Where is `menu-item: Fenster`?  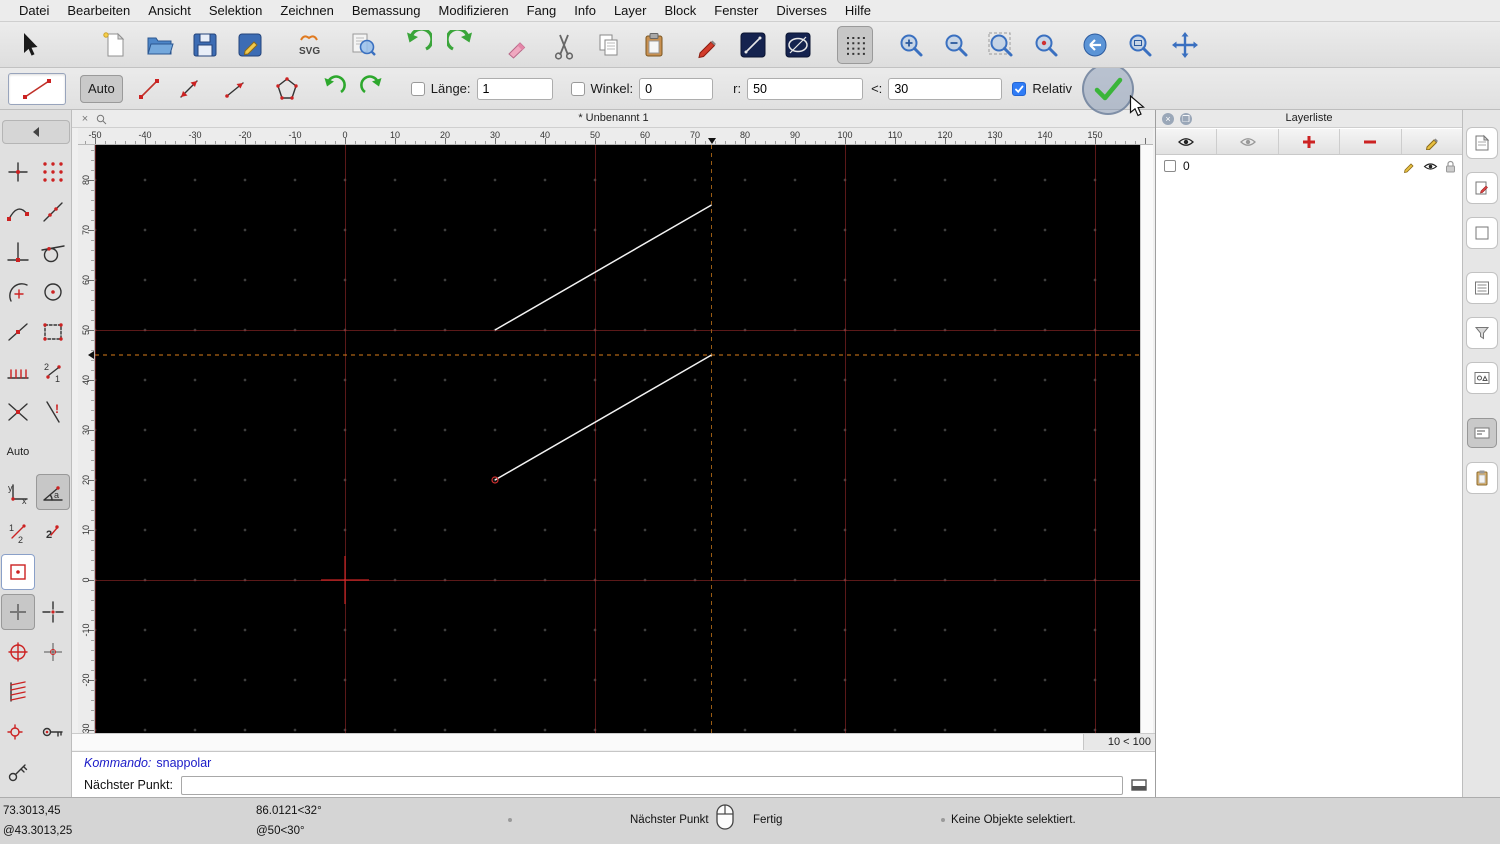
menu-item: Fenster is located at coordinates (736, 10).